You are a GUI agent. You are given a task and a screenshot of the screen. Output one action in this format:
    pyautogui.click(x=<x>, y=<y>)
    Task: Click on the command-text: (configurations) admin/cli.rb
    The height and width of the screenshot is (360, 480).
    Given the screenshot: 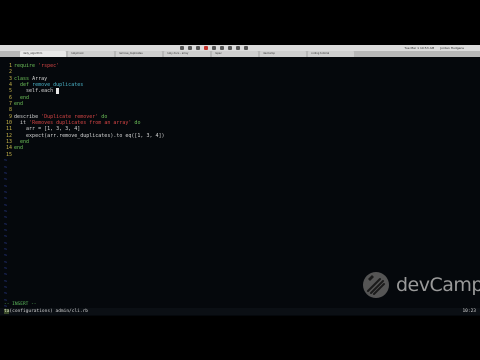 What is the action you would take?
    pyautogui.click(x=48, y=311)
    